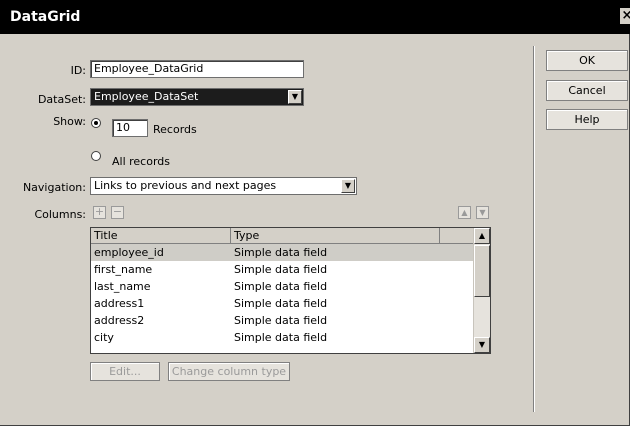 This screenshot has height=426, width=630. Describe the element at coordinates (130, 128) in the screenshot. I see `records-count-field: 10` at that location.